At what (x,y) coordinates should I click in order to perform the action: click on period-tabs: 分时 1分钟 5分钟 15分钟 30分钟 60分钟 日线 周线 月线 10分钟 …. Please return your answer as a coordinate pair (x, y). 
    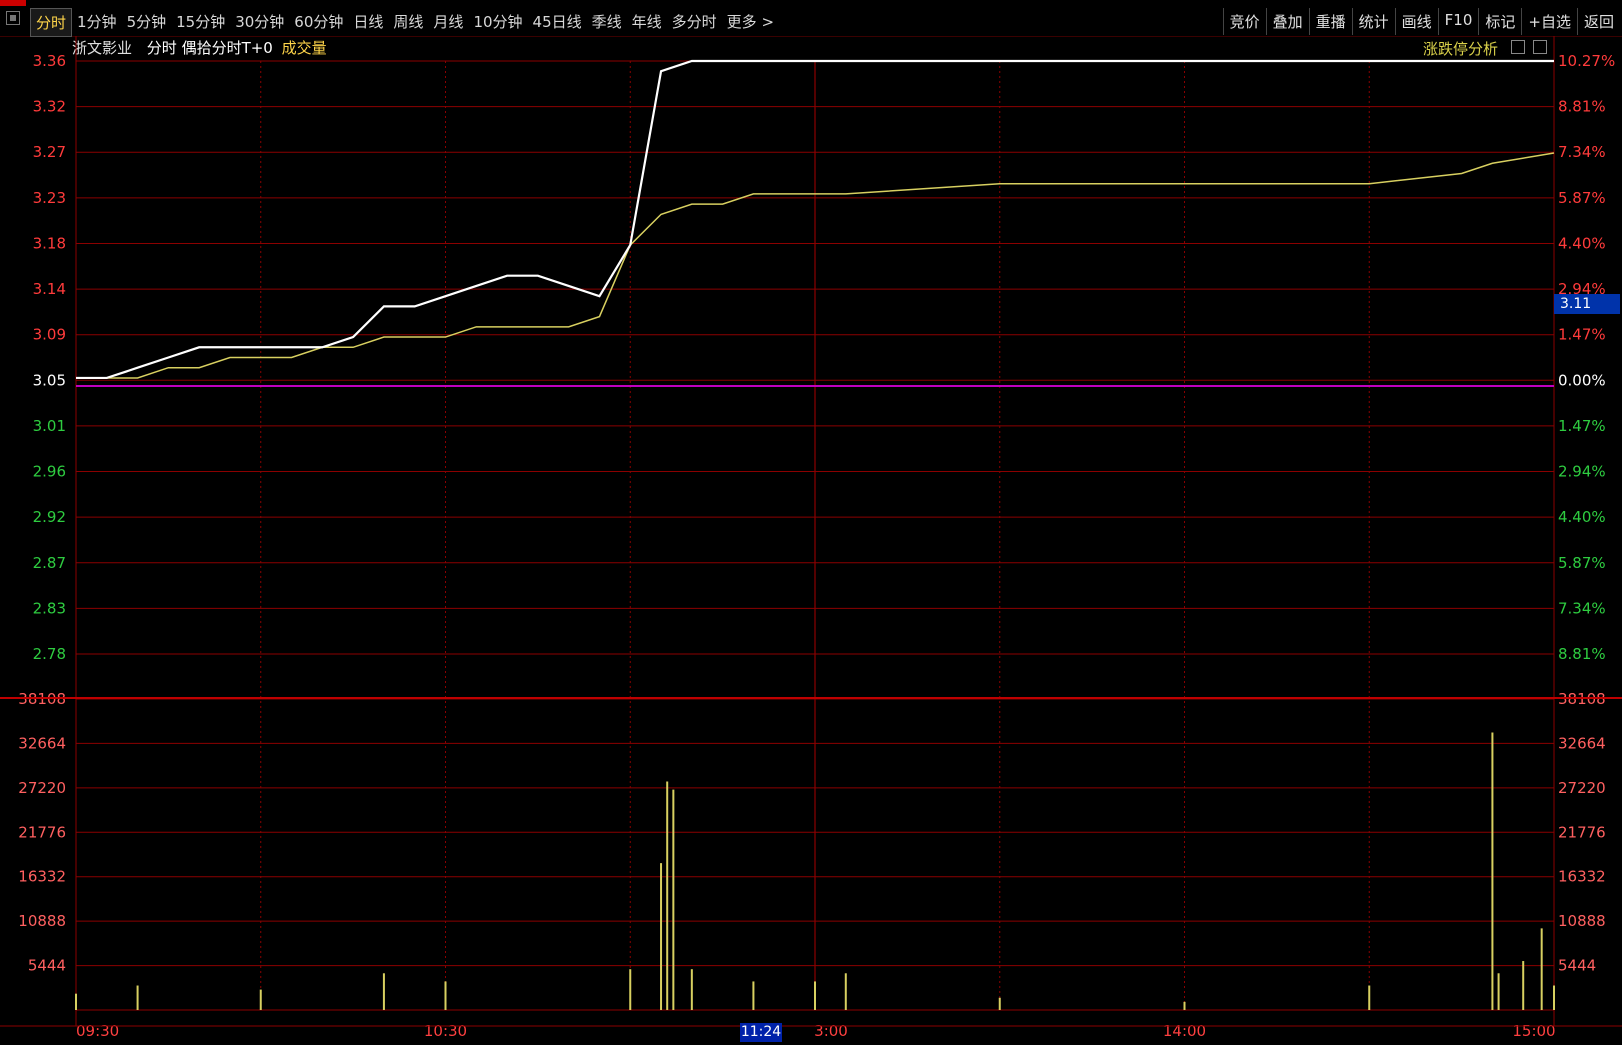
    Looking at the image, I should click on (404, 22).